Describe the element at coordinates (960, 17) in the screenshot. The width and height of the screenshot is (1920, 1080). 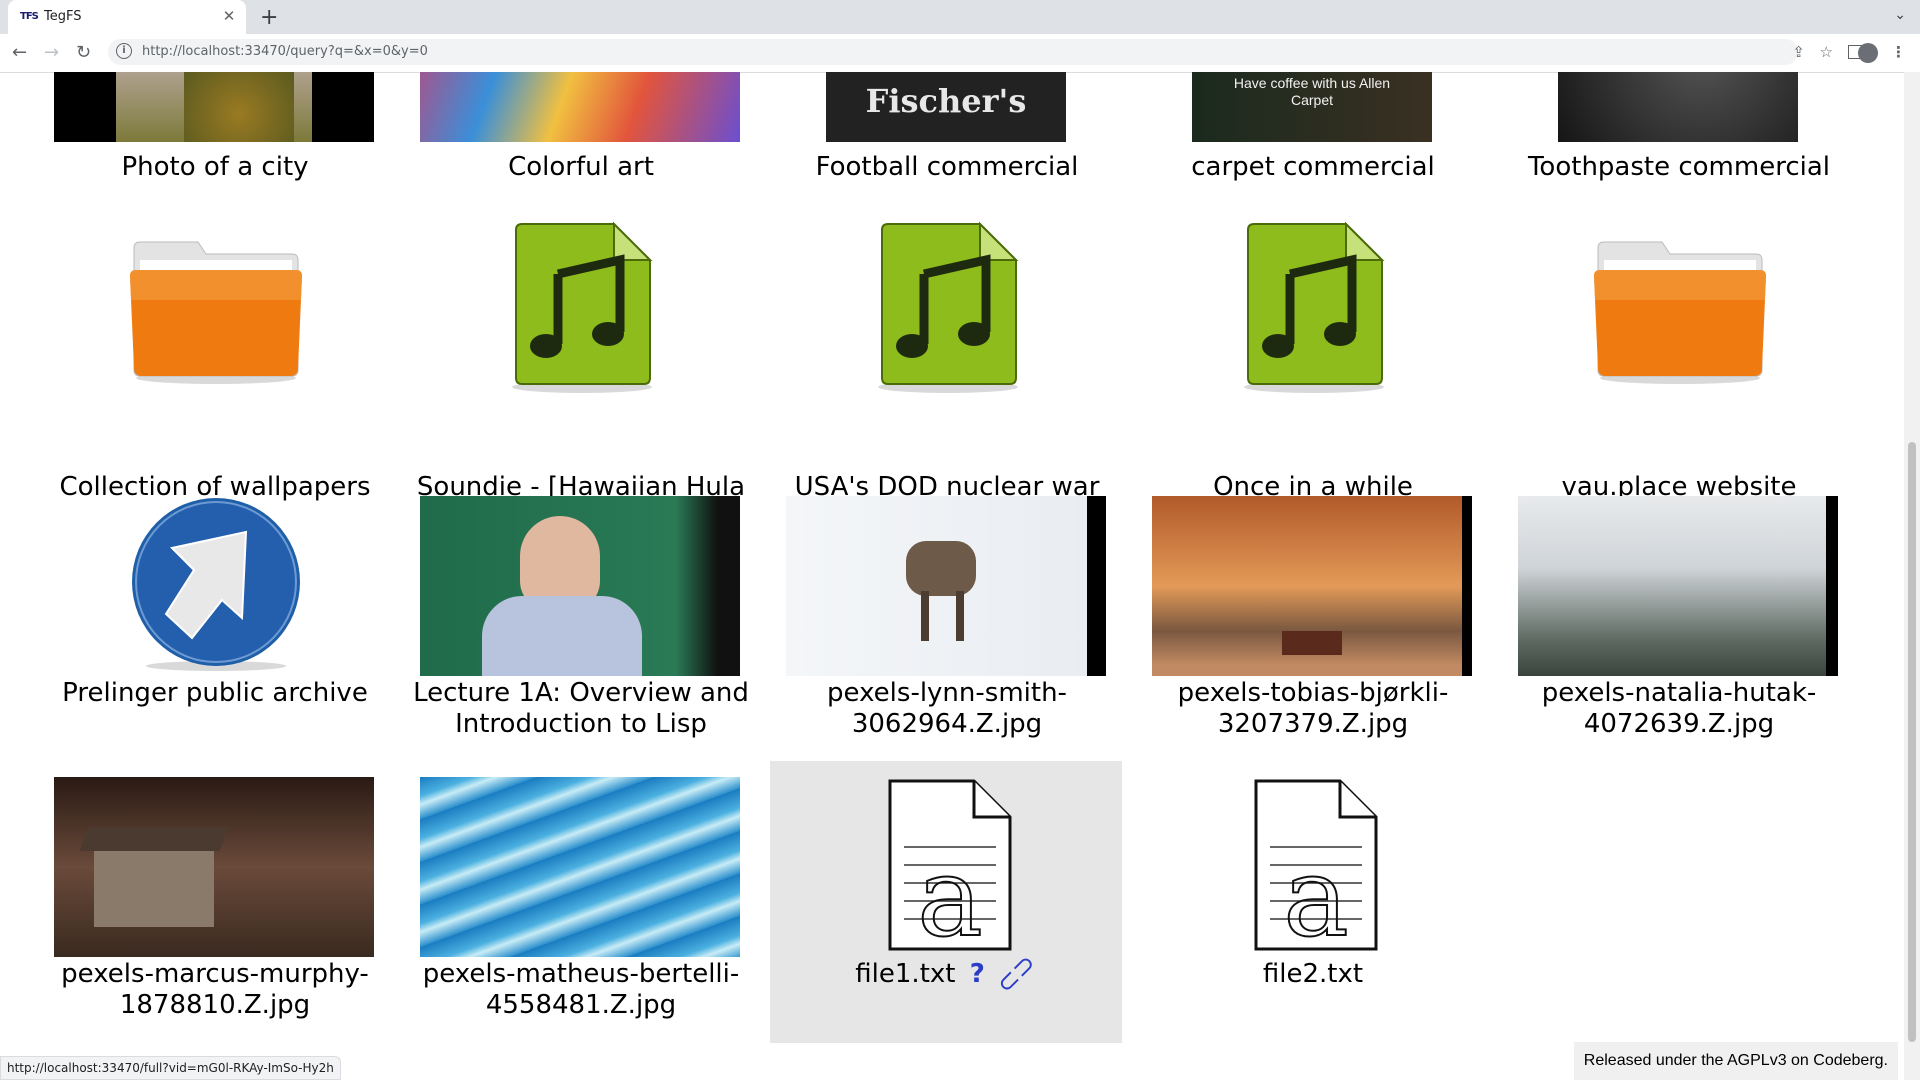
I see `tab-bar: TFS TegFS ✕ + ⌄` at that location.